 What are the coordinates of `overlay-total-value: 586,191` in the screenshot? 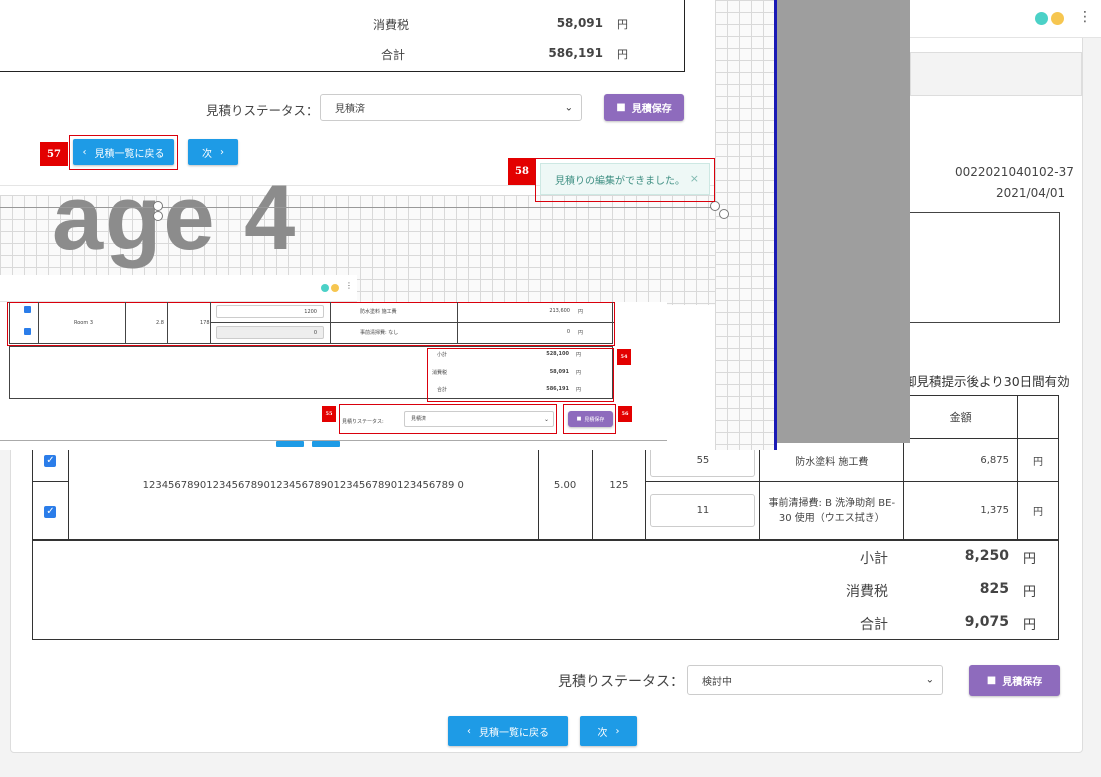 It's located at (575, 53).